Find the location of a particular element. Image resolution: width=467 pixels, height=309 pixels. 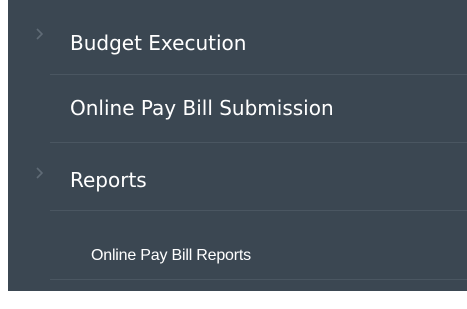

menu-item-label: Online Pay Bill Submission is located at coordinates (202, 108).